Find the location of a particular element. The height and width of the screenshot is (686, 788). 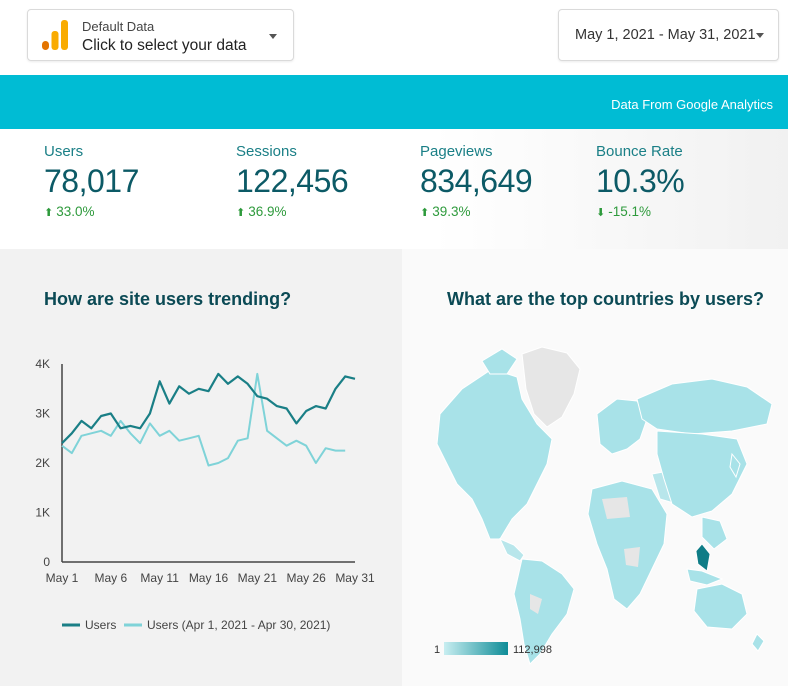

metric-label: Users is located at coordinates (64, 151).